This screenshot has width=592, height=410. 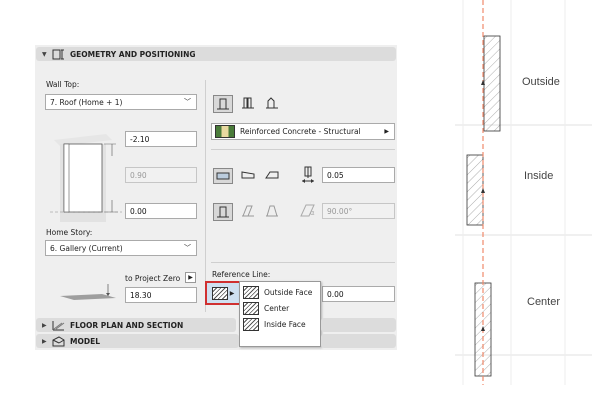 I want to click on reference-line-button: ▶, so click(x=223, y=293).